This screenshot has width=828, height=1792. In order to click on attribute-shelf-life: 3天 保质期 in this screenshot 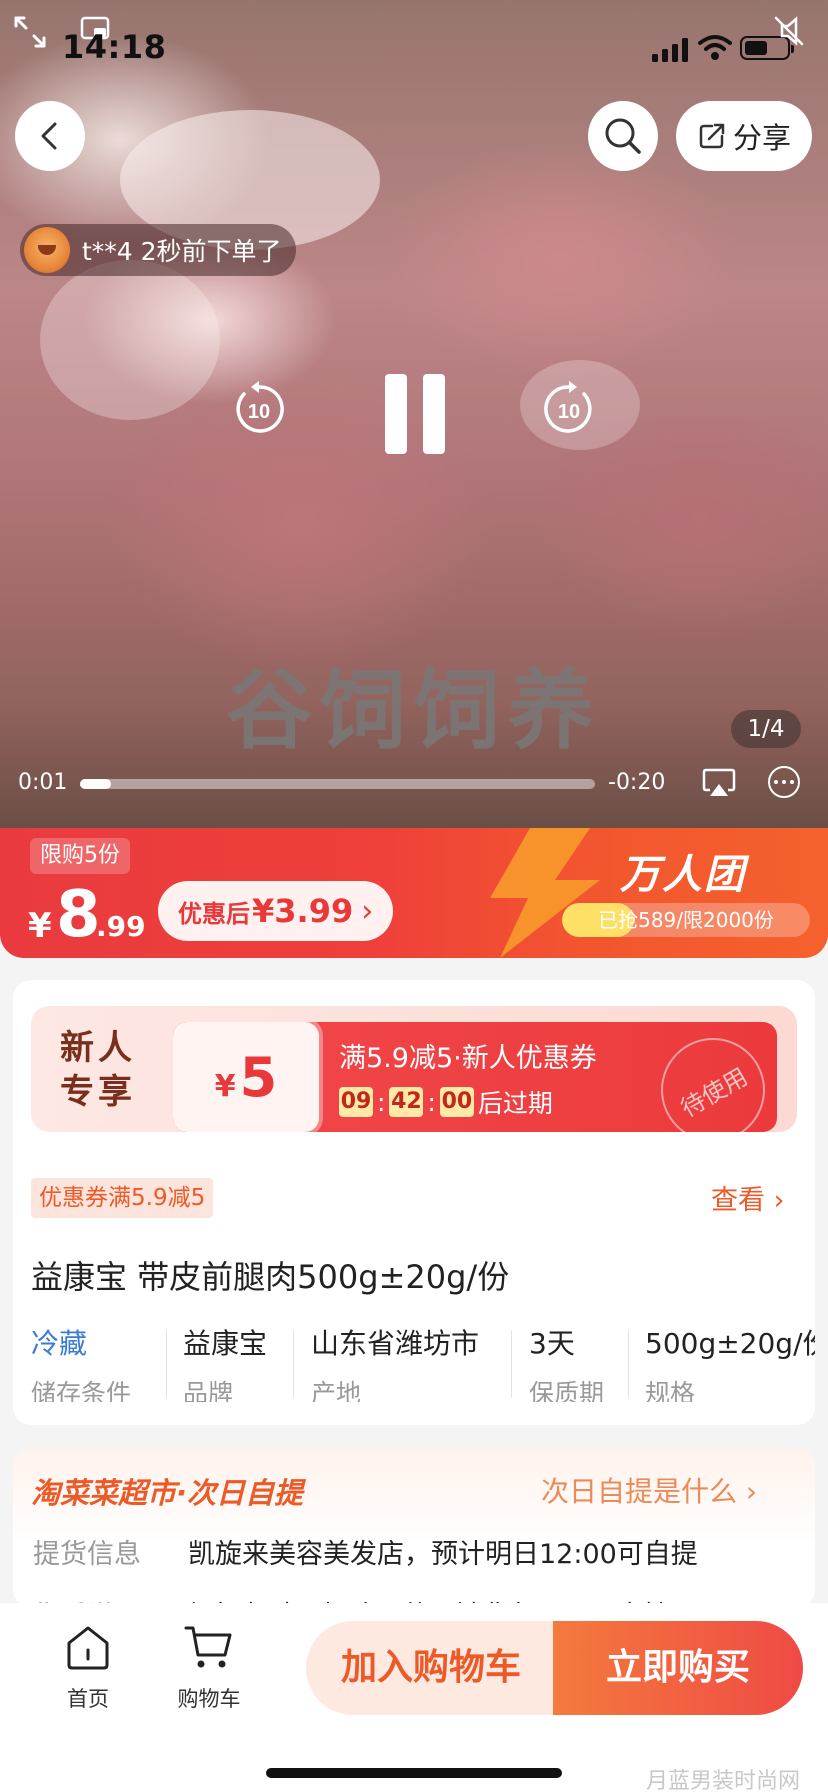, I will do `click(566, 1362)`.